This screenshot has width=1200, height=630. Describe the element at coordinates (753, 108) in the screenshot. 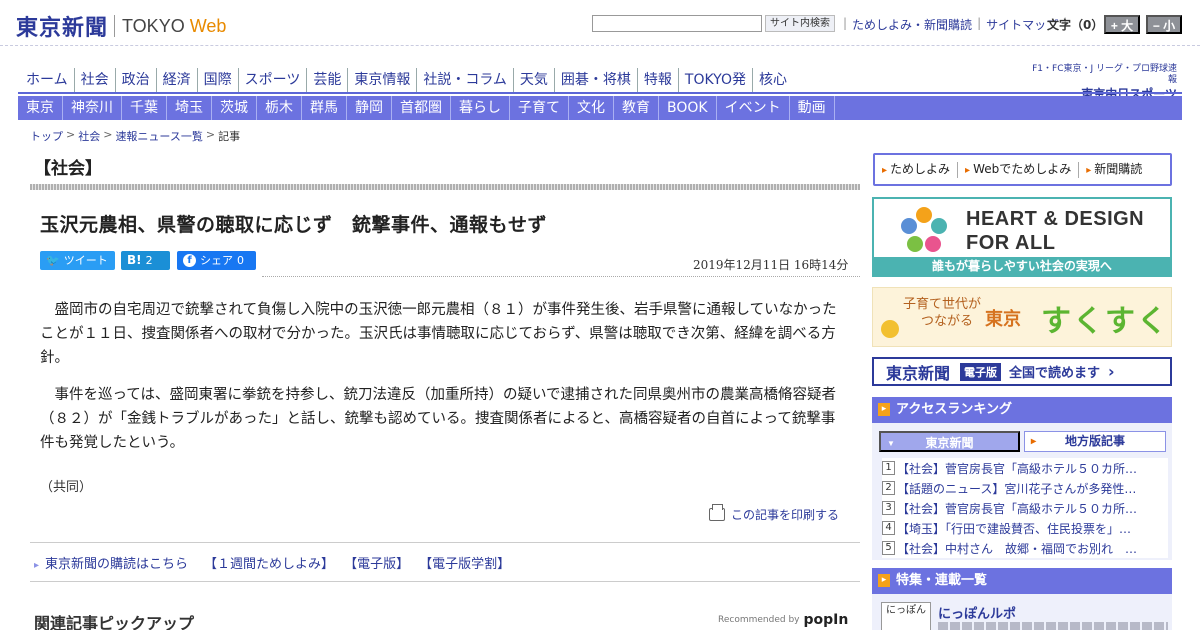

I see `region-events: イベント` at that location.